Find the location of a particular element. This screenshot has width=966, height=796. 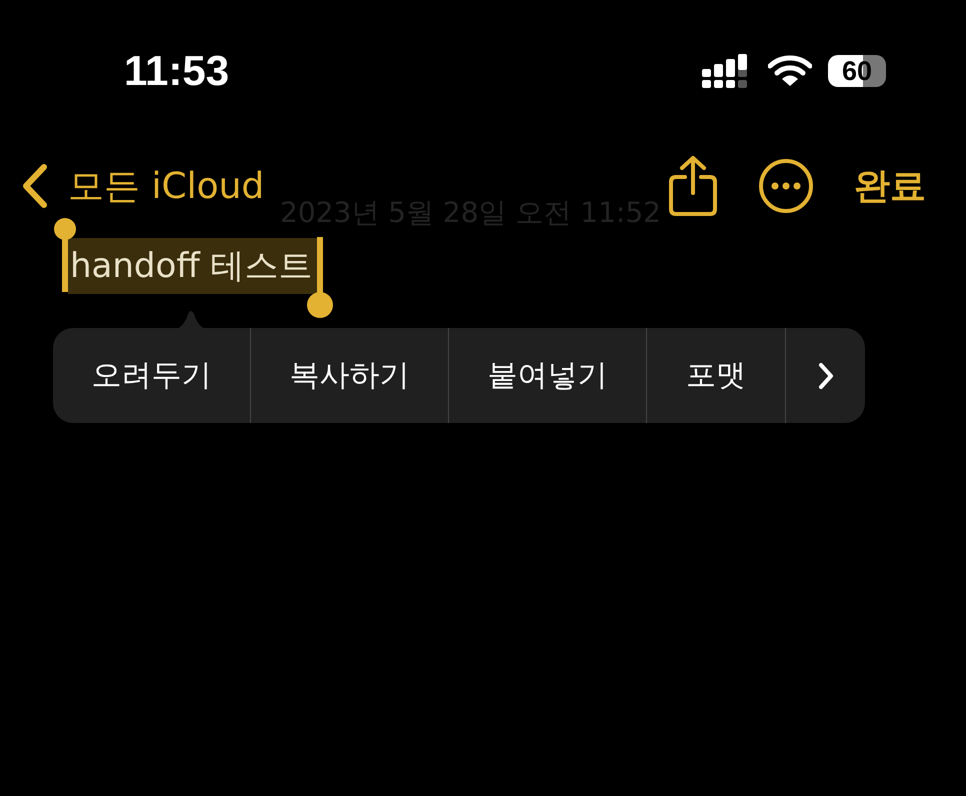

menu-item: 오려두기 is located at coordinates (152, 375).